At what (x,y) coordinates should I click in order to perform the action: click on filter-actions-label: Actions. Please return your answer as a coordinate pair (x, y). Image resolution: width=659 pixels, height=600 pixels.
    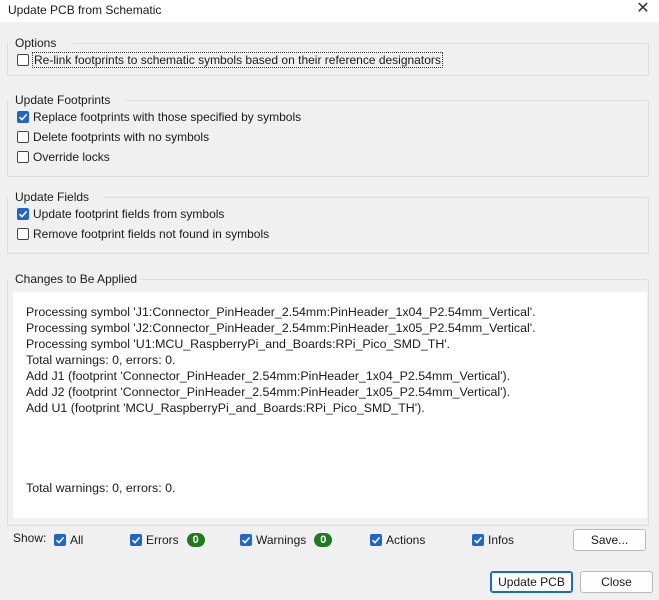
    Looking at the image, I should click on (406, 540).